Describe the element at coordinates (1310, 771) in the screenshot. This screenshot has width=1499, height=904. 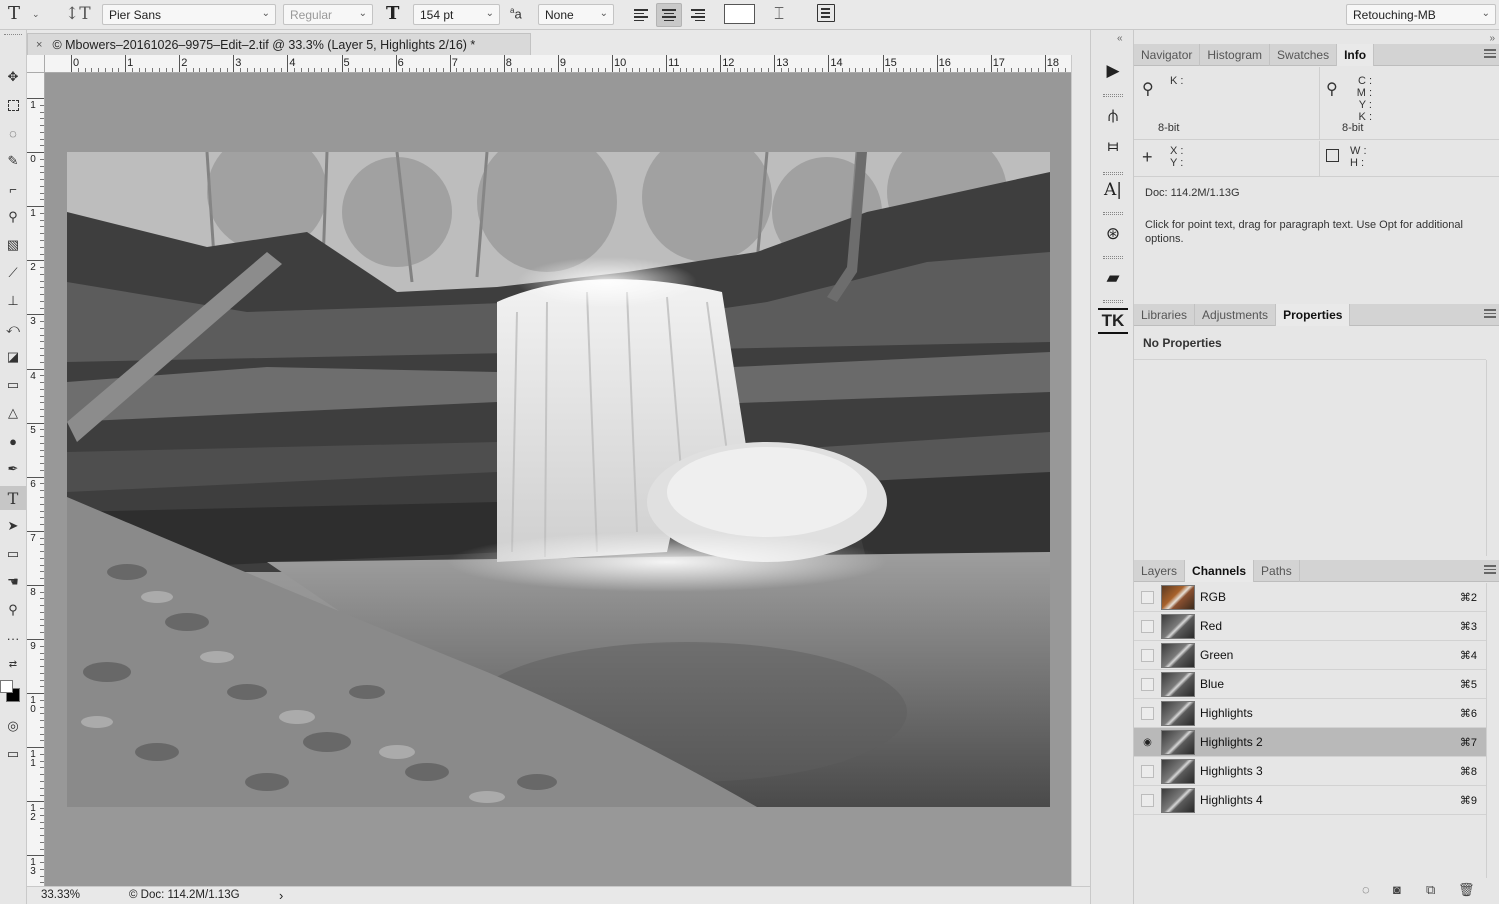
I see `channel-row: Highlights 3 ⌘8` at that location.